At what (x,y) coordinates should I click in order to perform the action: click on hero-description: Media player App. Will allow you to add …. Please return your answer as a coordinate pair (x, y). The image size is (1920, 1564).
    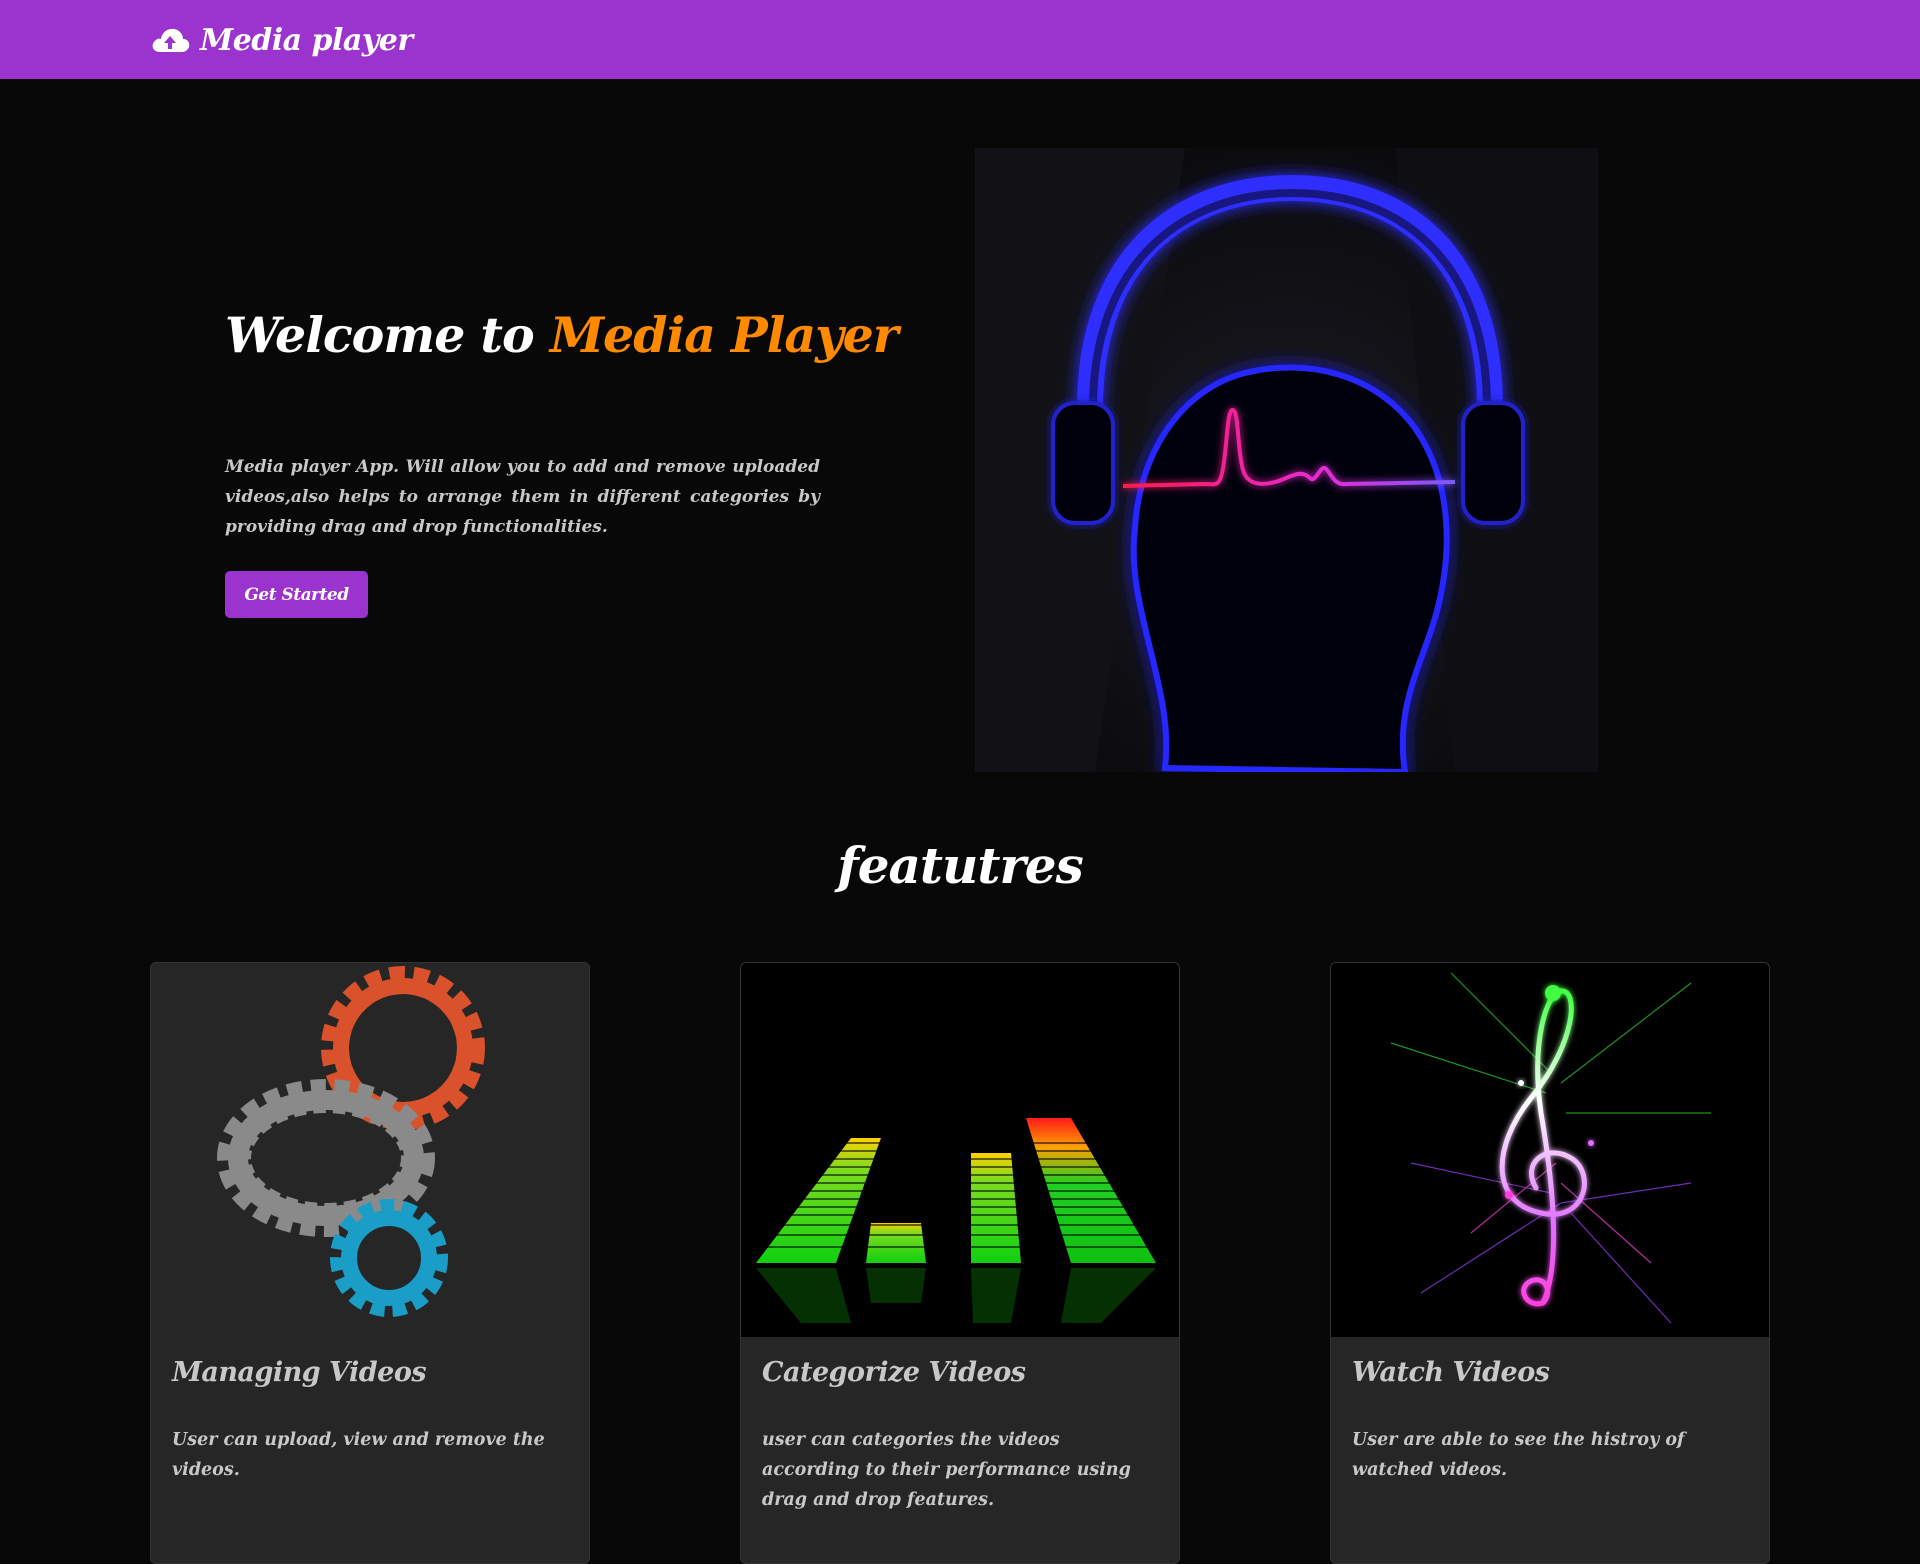
    Looking at the image, I should click on (522, 497).